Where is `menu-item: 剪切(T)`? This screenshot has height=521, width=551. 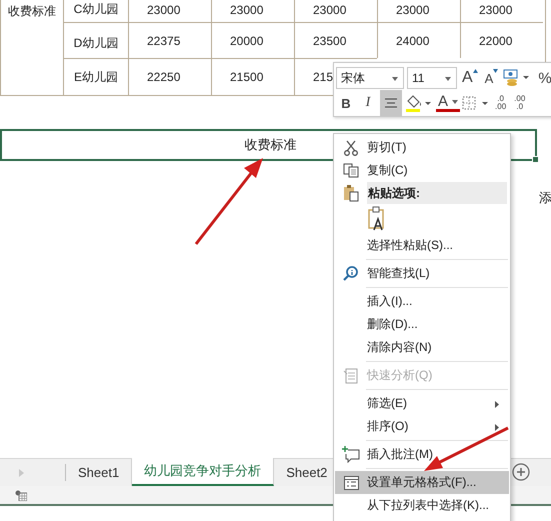 menu-item: 剪切(T) is located at coordinates (422, 147).